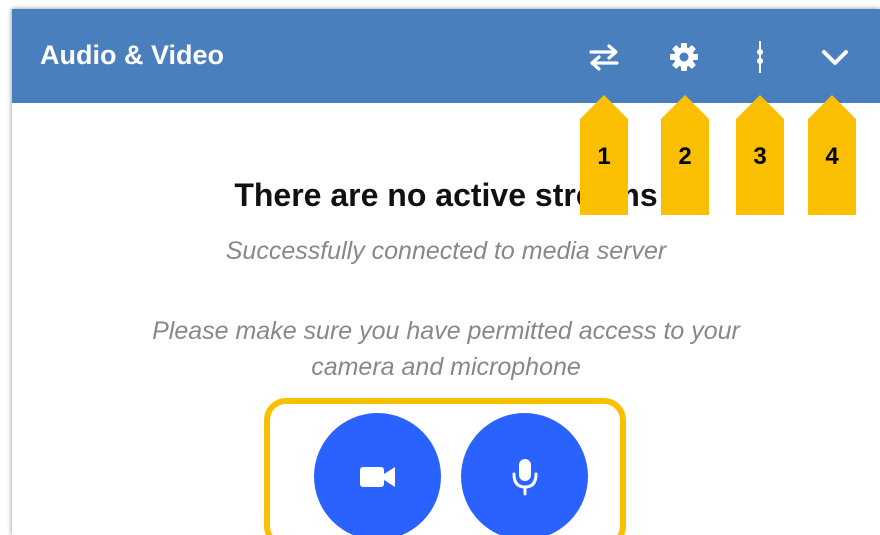  I want to click on callout-number: 1, so click(604, 156).